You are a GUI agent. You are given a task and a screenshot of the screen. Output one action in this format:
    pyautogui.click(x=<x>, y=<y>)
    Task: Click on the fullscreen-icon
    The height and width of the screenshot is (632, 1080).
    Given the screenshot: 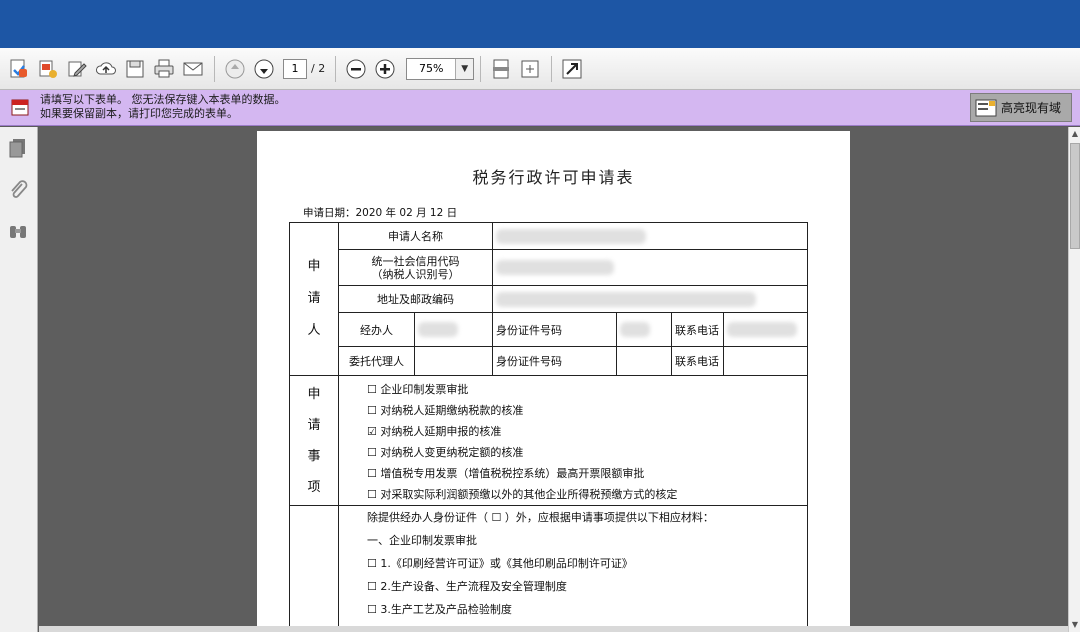 What is the action you would take?
    pyautogui.click(x=571, y=68)
    